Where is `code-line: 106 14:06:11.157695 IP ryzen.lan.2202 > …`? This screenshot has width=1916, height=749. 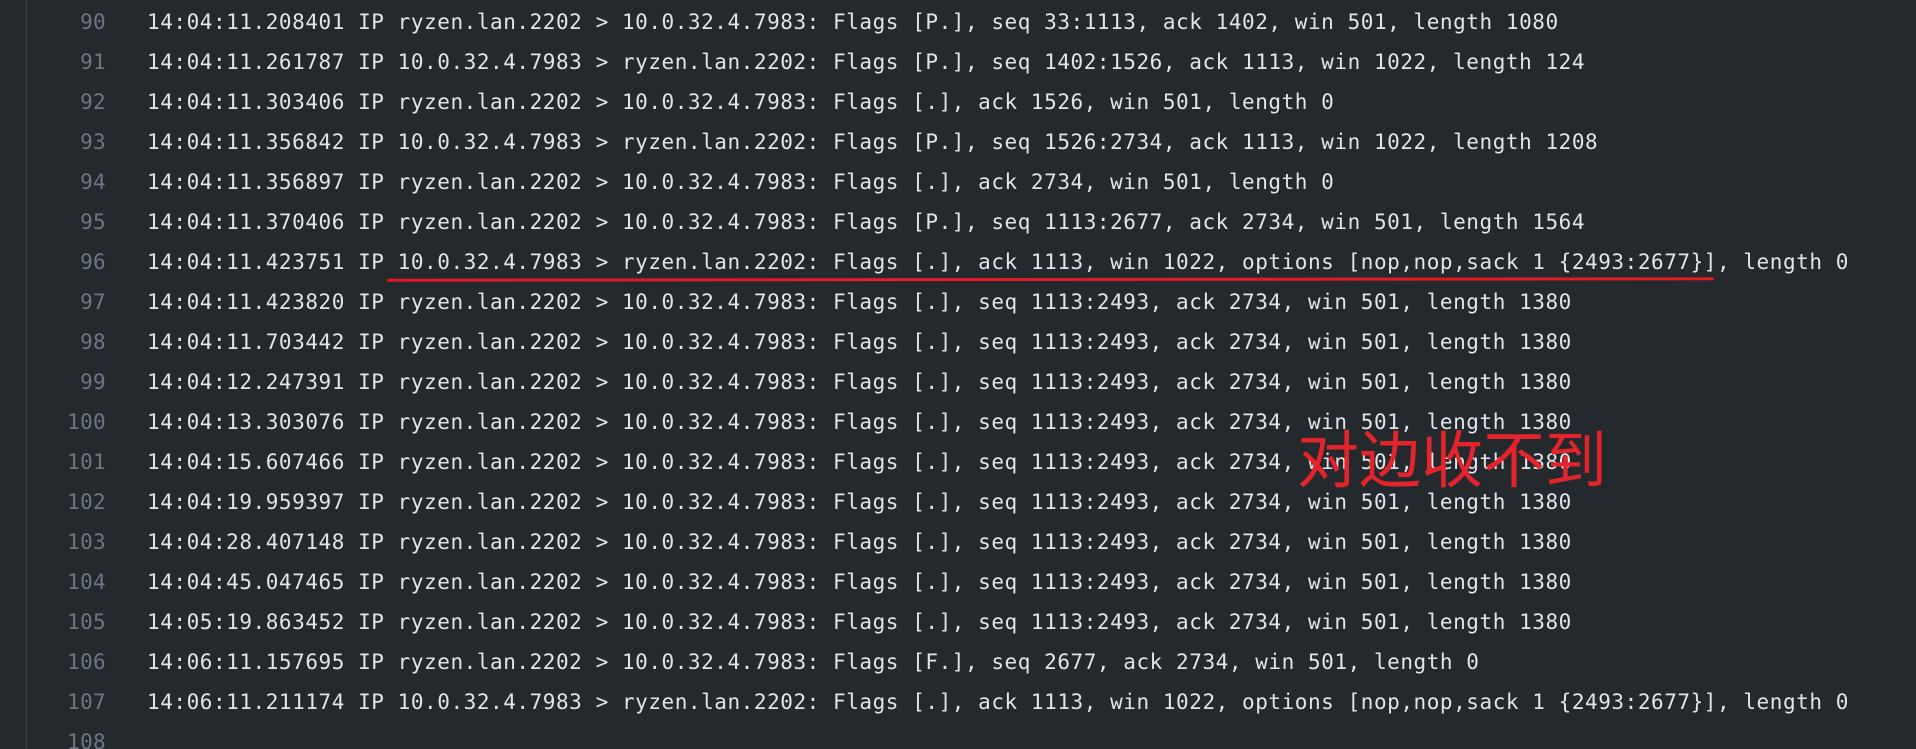 code-line: 106 14:06:11.157695 IP ryzen.lan.2202 > … is located at coordinates (958, 662).